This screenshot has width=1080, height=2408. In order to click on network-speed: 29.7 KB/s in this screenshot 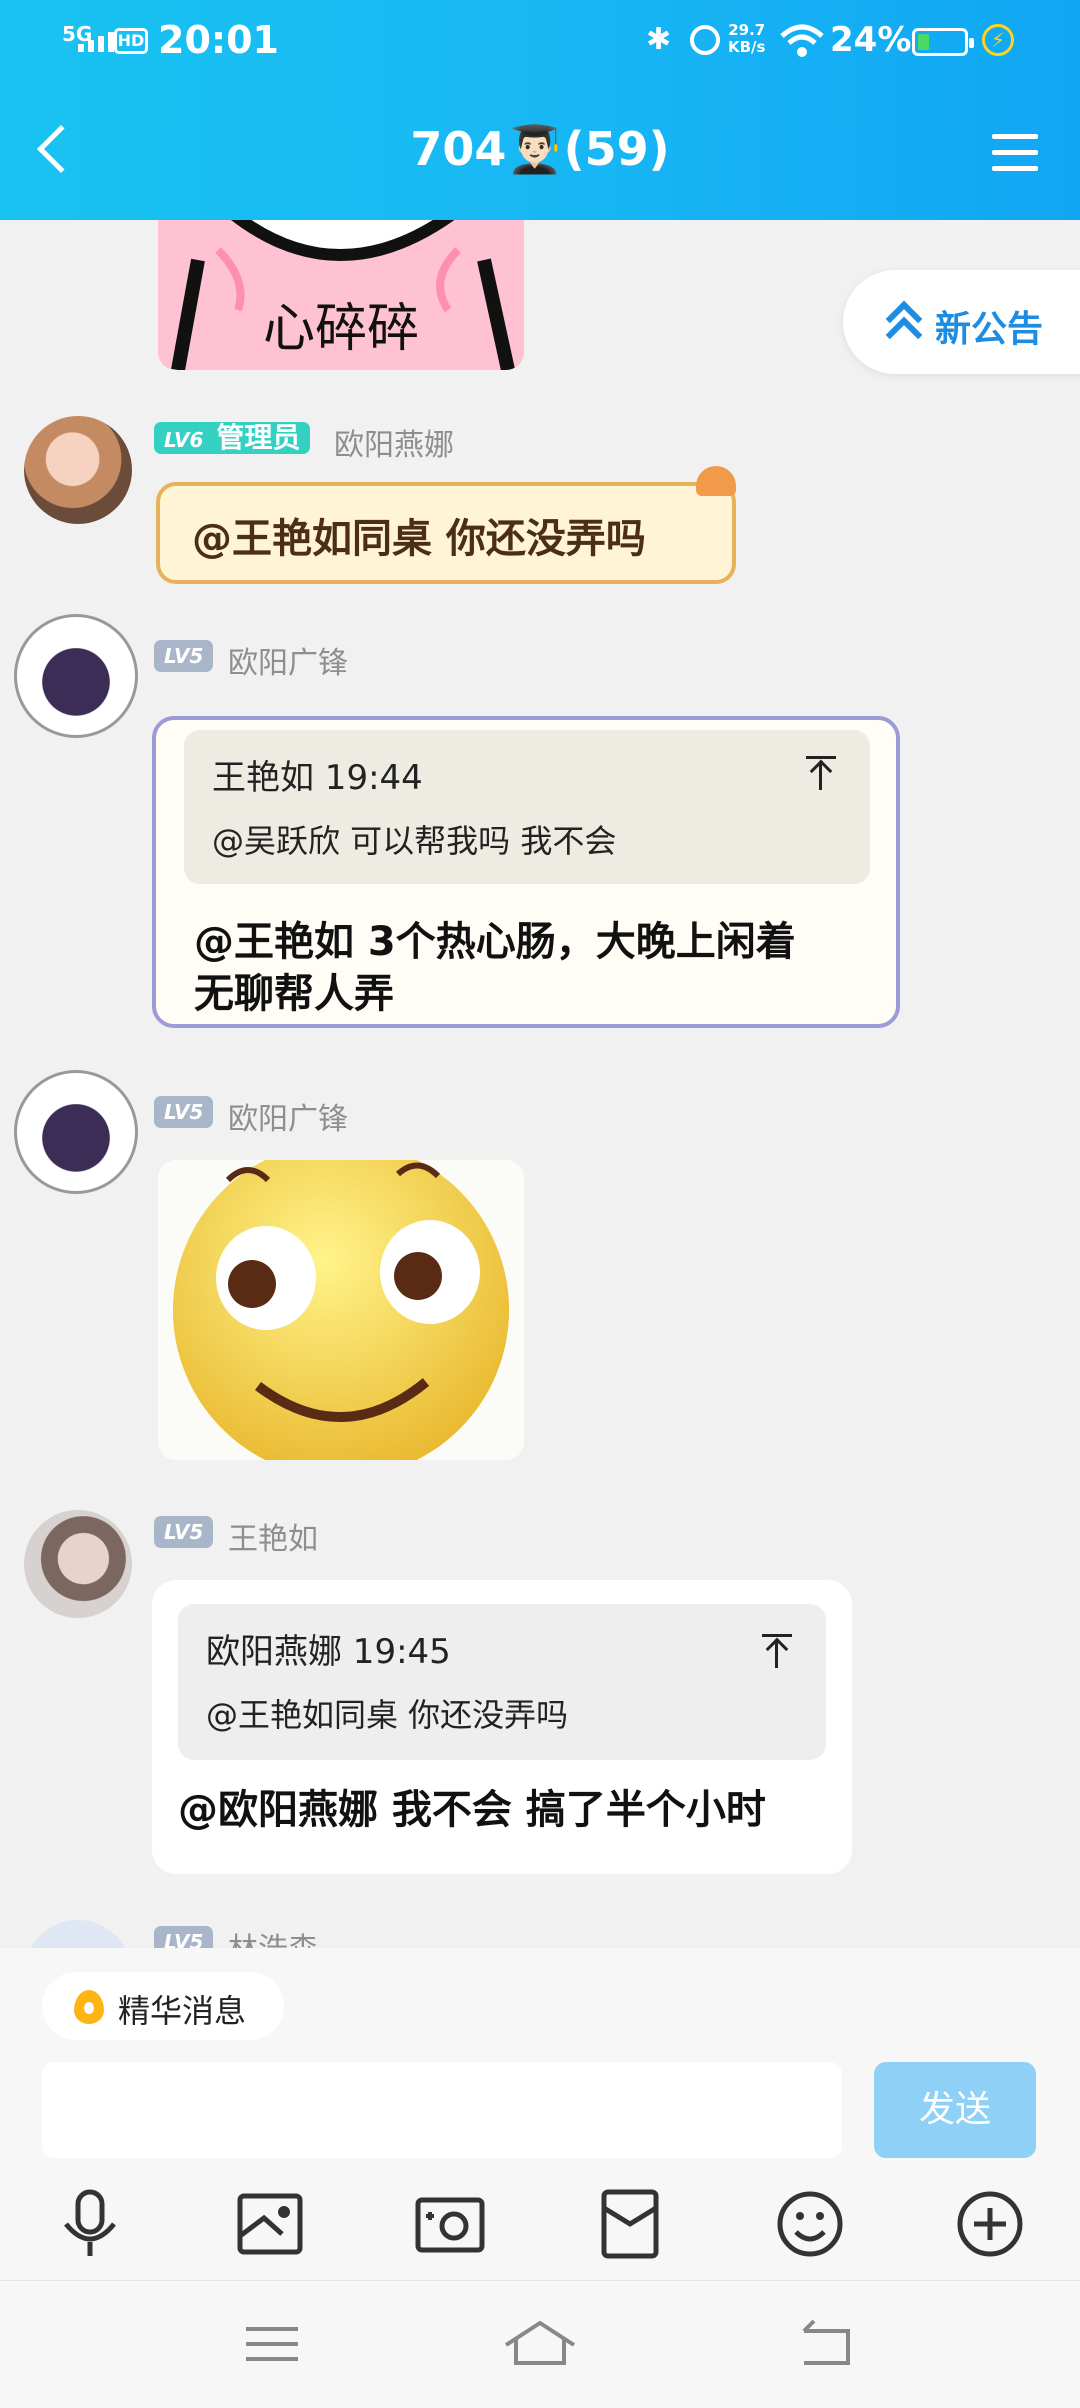, I will do `click(746, 39)`.